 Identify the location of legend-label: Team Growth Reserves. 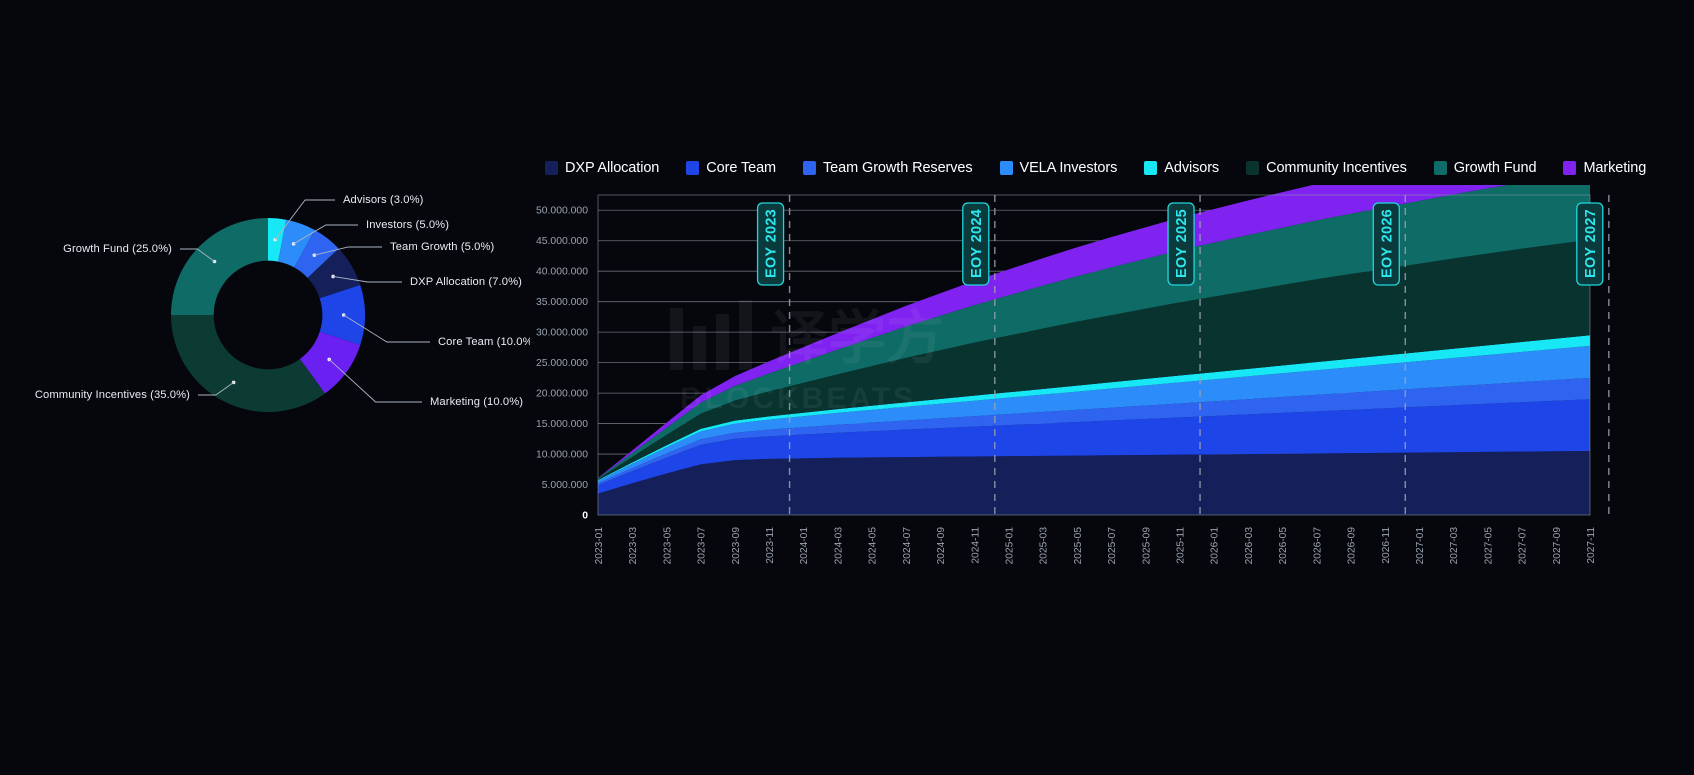
(898, 168).